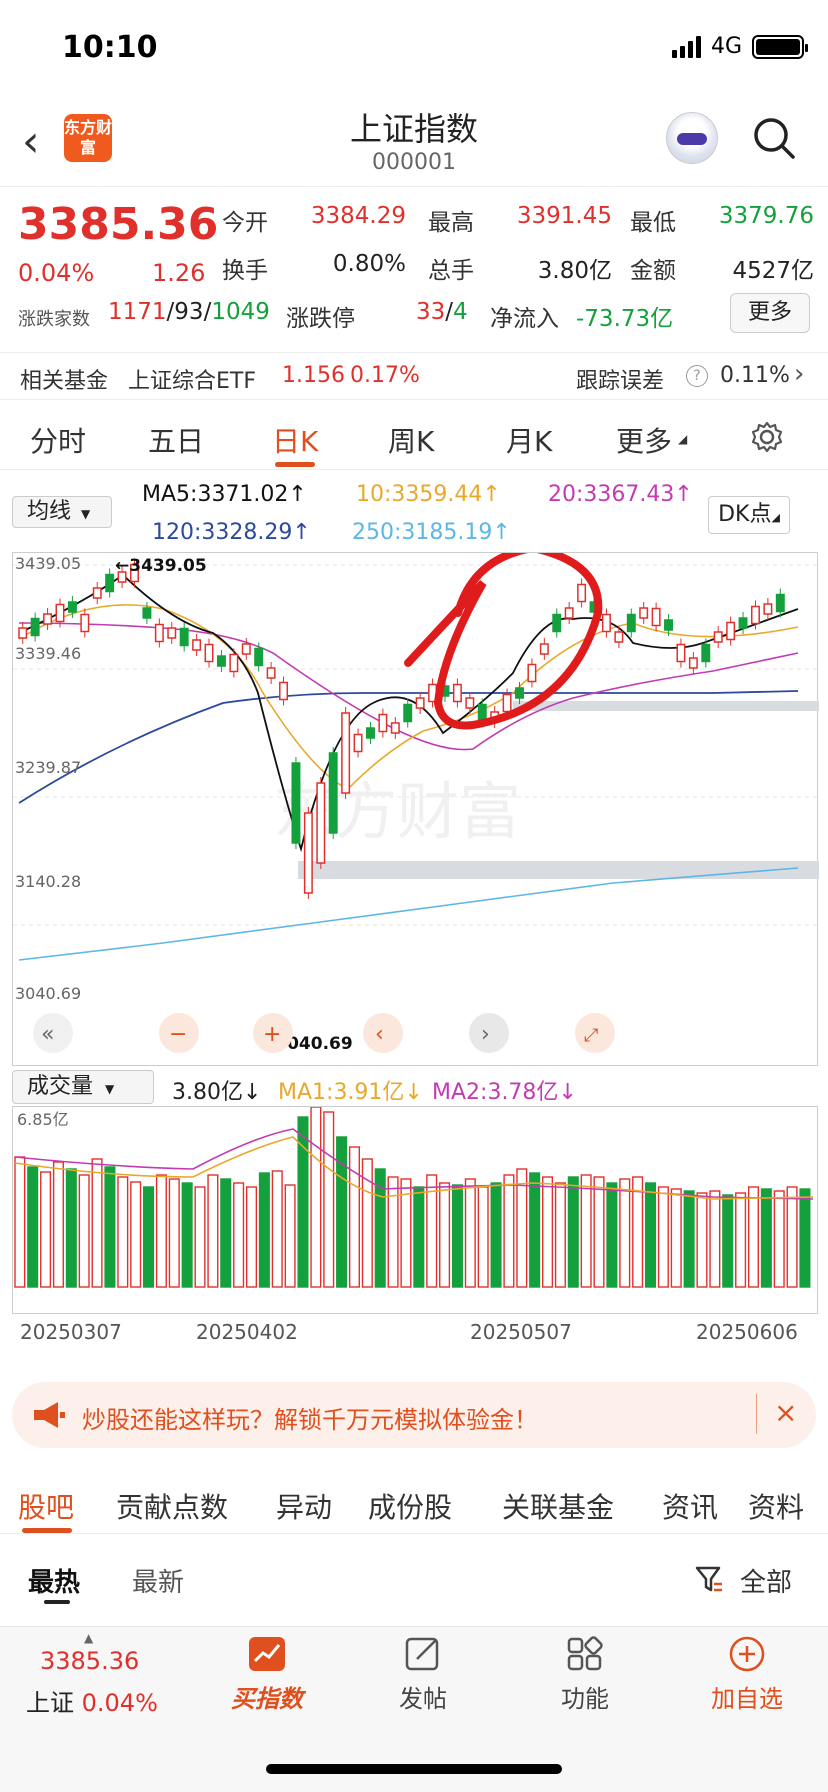 The height and width of the screenshot is (1792, 828). Describe the element at coordinates (564, 216) in the screenshot. I see `high-value: 3391.45` at that location.